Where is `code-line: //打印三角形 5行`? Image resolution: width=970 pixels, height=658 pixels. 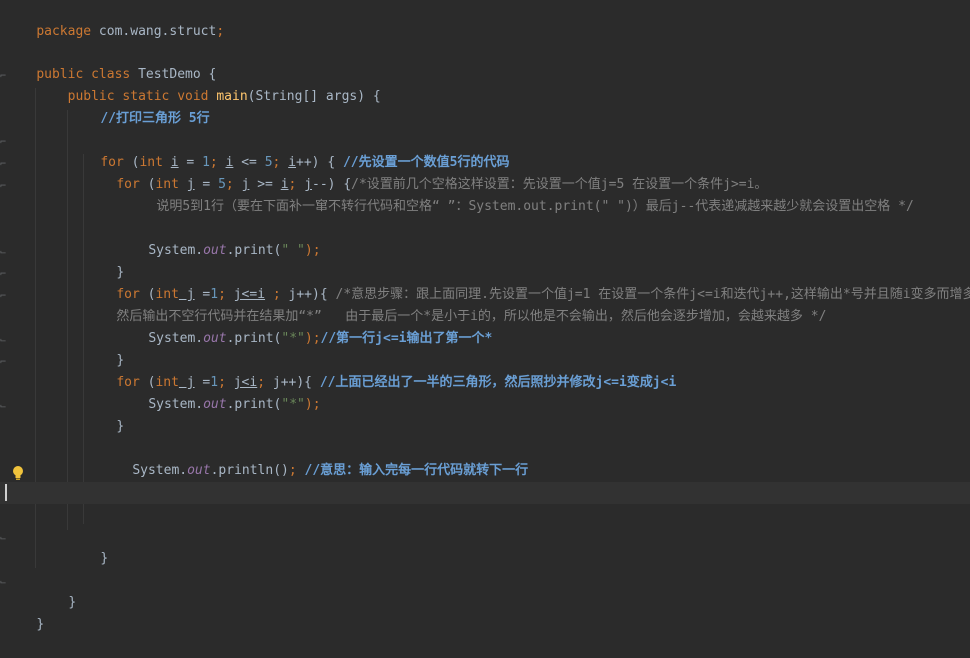
code-line: //打印三角形 5行 is located at coordinates (519, 97).